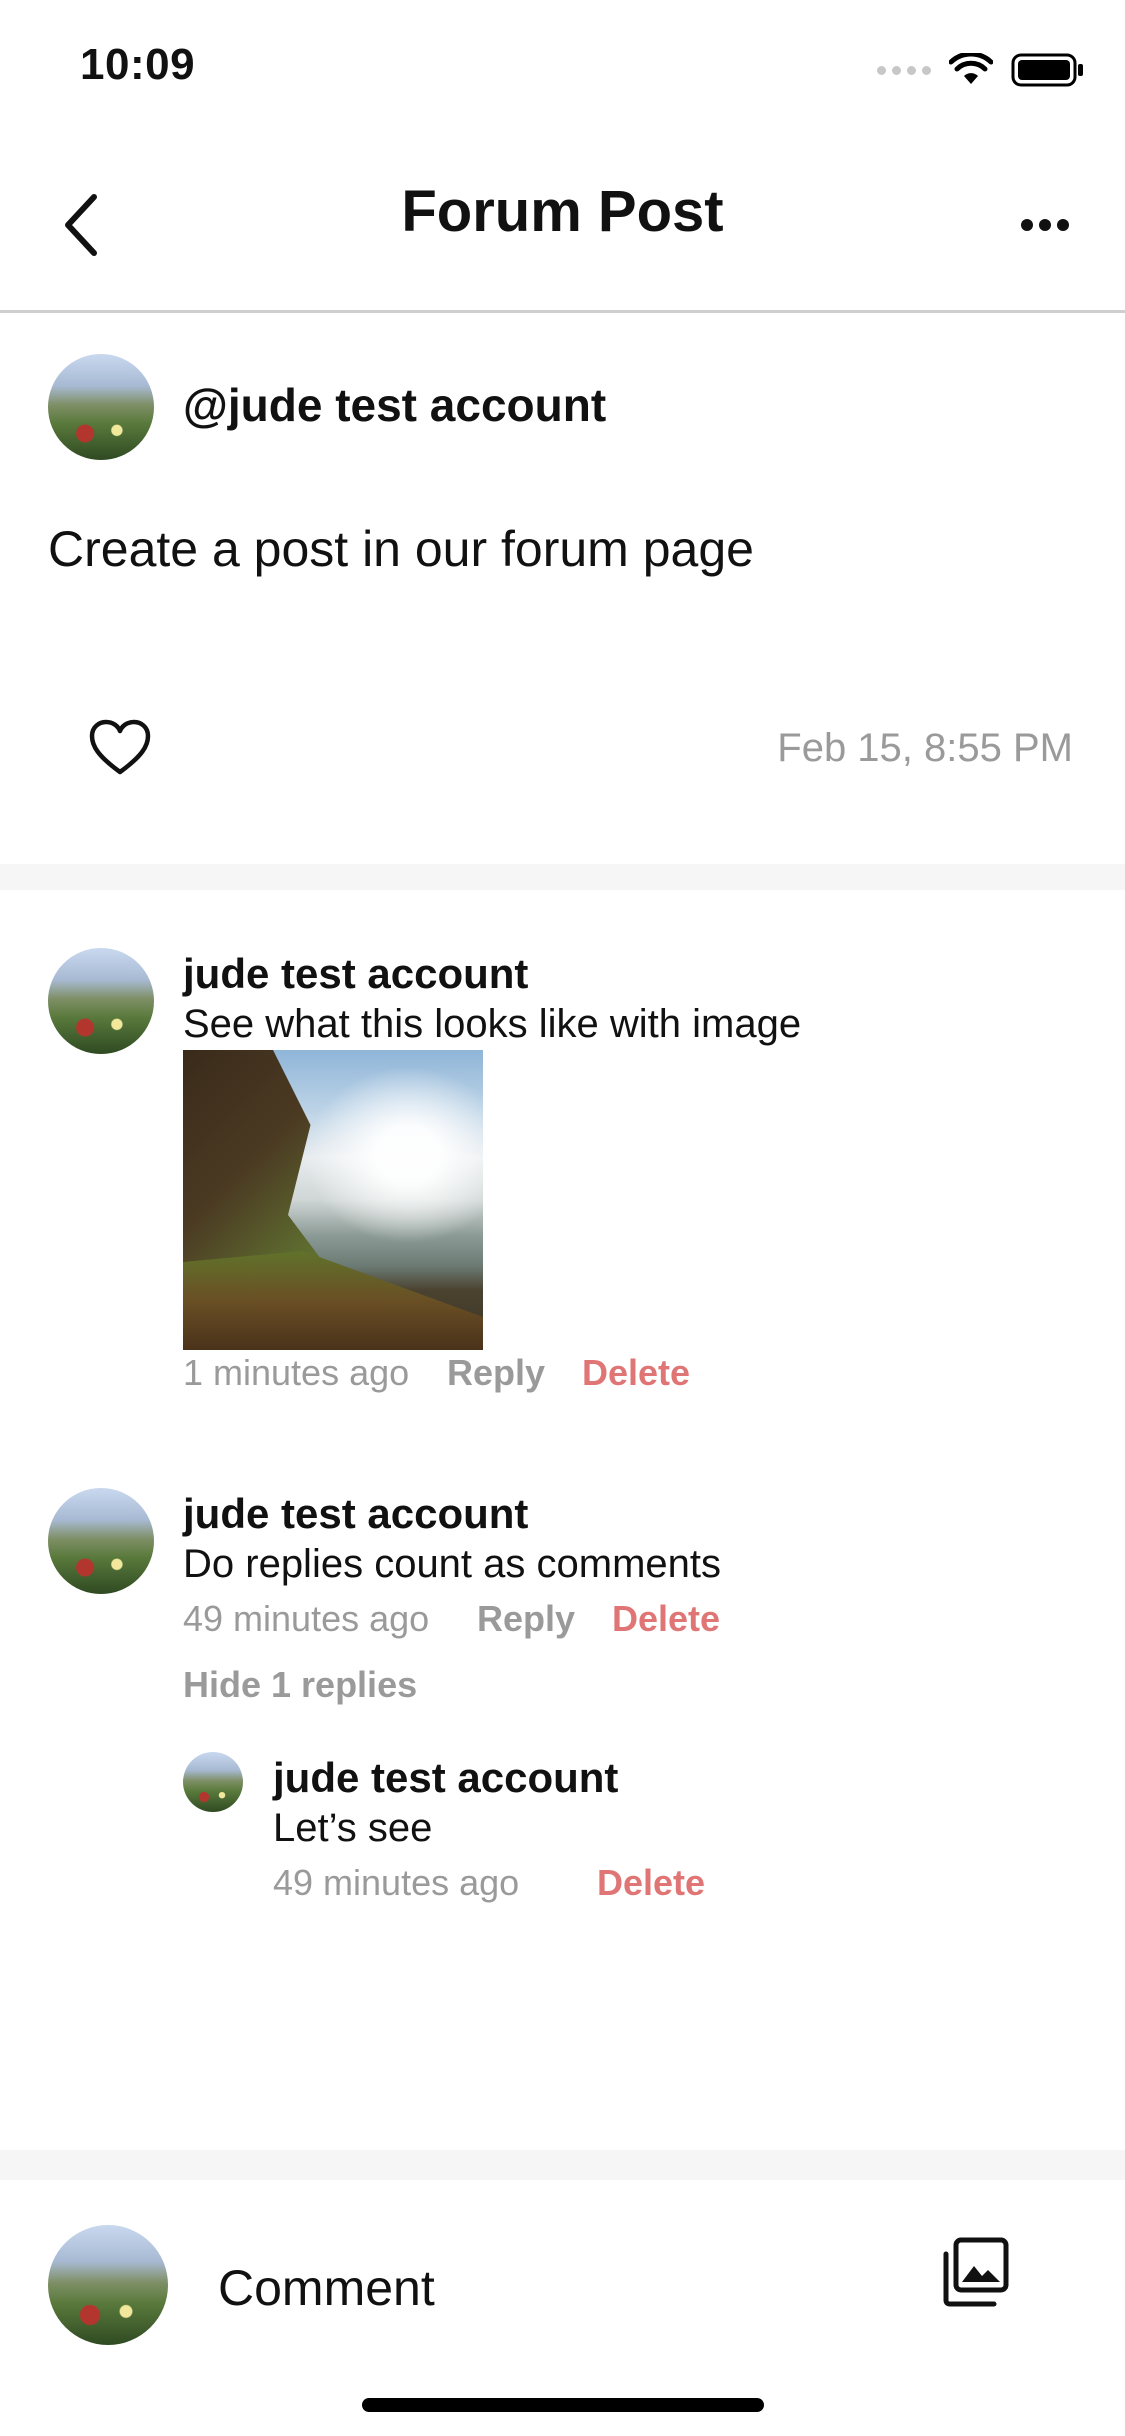 This screenshot has height=2436, width=1125. What do you see at coordinates (568, 2288) in the screenshot?
I see `comment-input` at bounding box center [568, 2288].